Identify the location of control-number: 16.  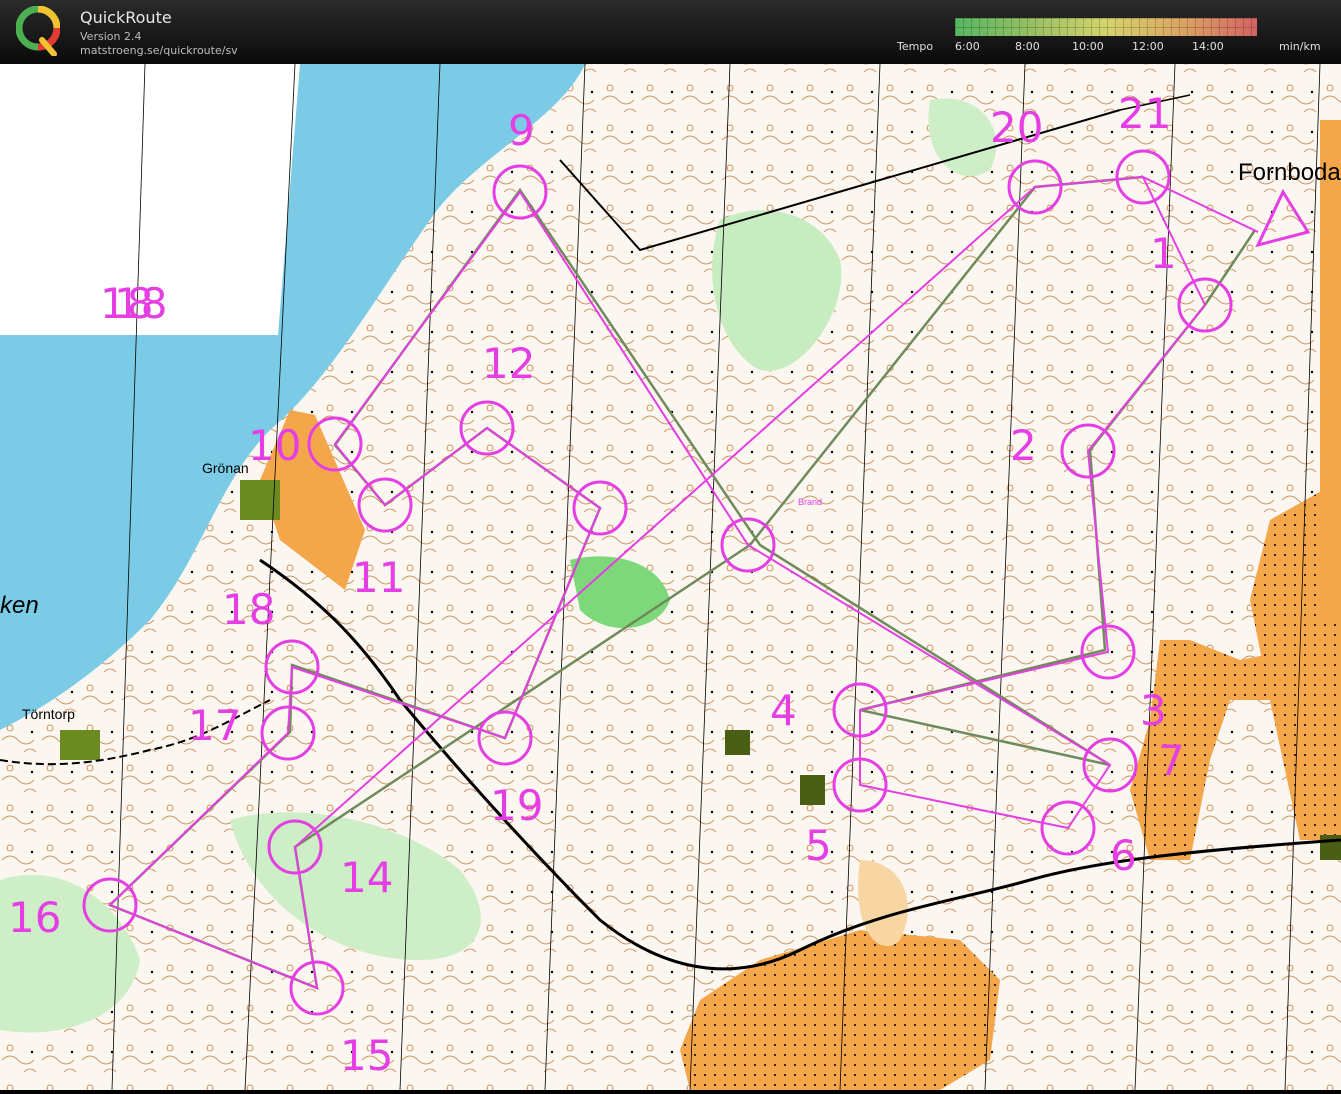
(34, 917).